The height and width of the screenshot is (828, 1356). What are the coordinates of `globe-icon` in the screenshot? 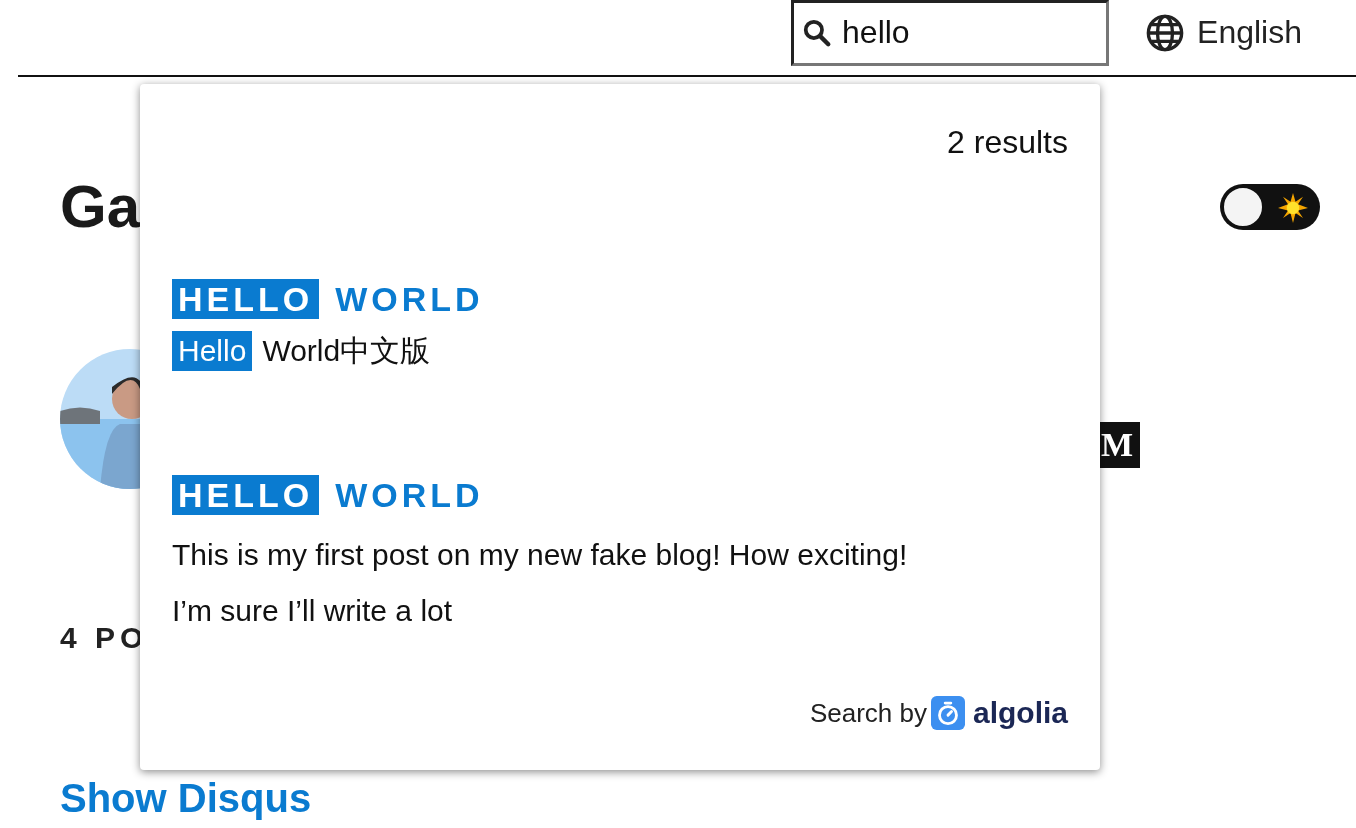 It's located at (1165, 32).